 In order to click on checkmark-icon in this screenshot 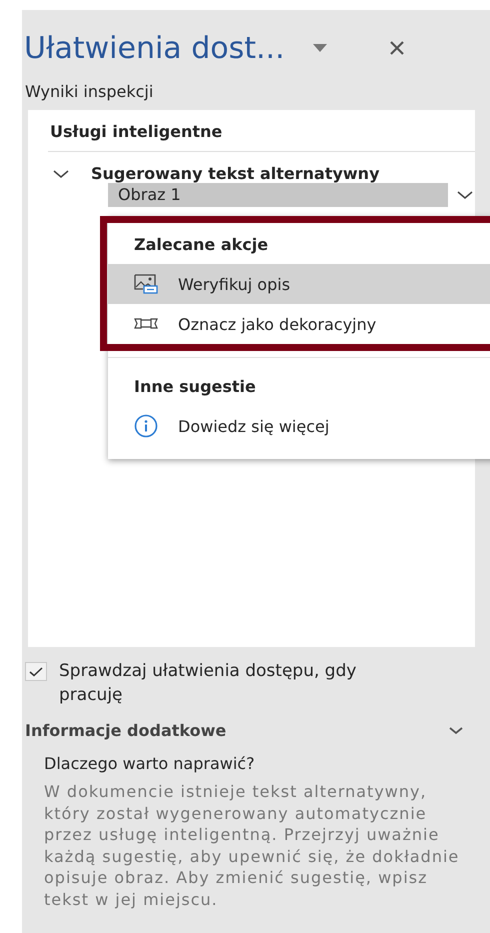, I will do `click(36, 671)`.